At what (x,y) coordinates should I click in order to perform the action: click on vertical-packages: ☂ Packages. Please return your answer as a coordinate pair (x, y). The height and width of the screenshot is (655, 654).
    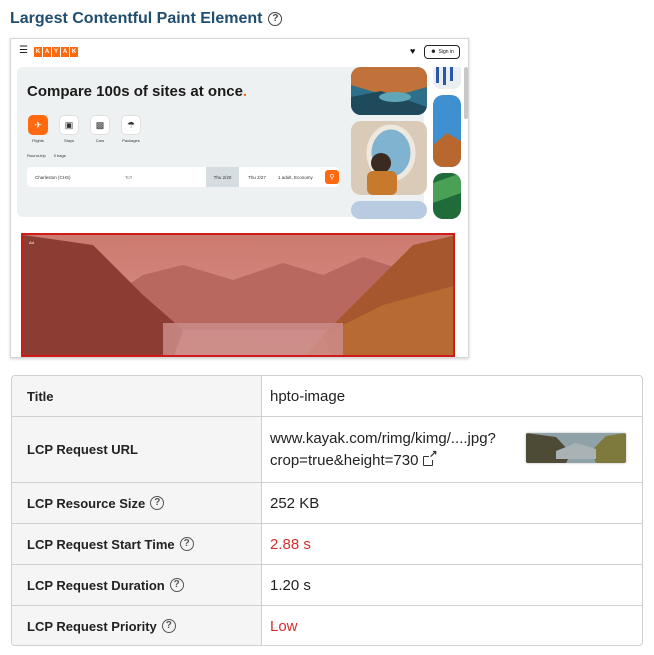
    Looking at the image, I should click on (131, 129).